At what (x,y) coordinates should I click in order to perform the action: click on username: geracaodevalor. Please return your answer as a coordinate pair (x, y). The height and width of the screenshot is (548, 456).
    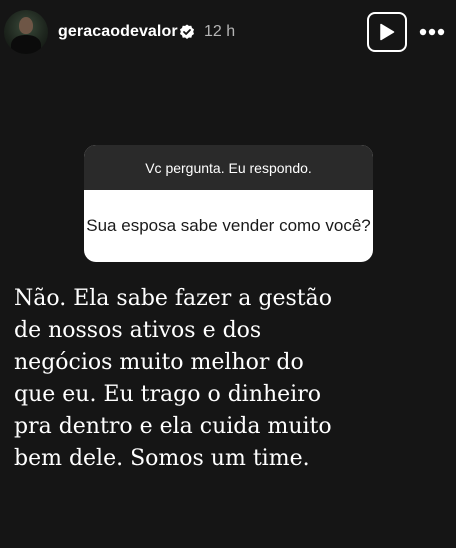
    Looking at the image, I should click on (118, 32).